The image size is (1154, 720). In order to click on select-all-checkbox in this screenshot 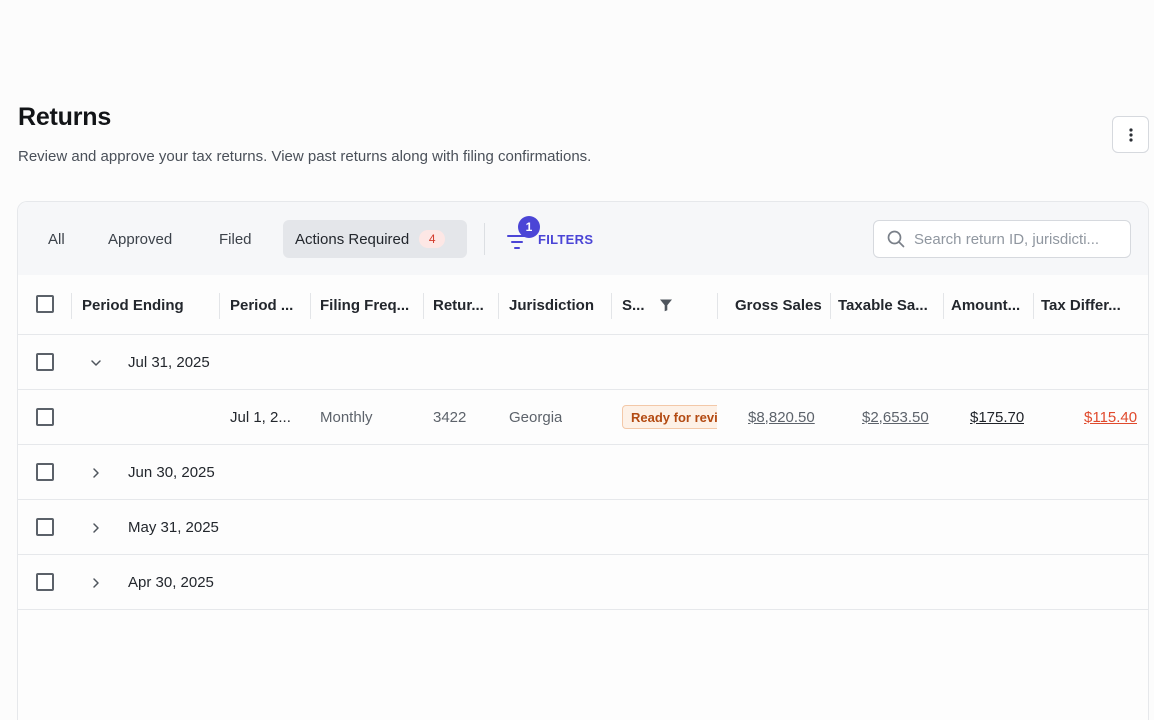, I will do `click(45, 304)`.